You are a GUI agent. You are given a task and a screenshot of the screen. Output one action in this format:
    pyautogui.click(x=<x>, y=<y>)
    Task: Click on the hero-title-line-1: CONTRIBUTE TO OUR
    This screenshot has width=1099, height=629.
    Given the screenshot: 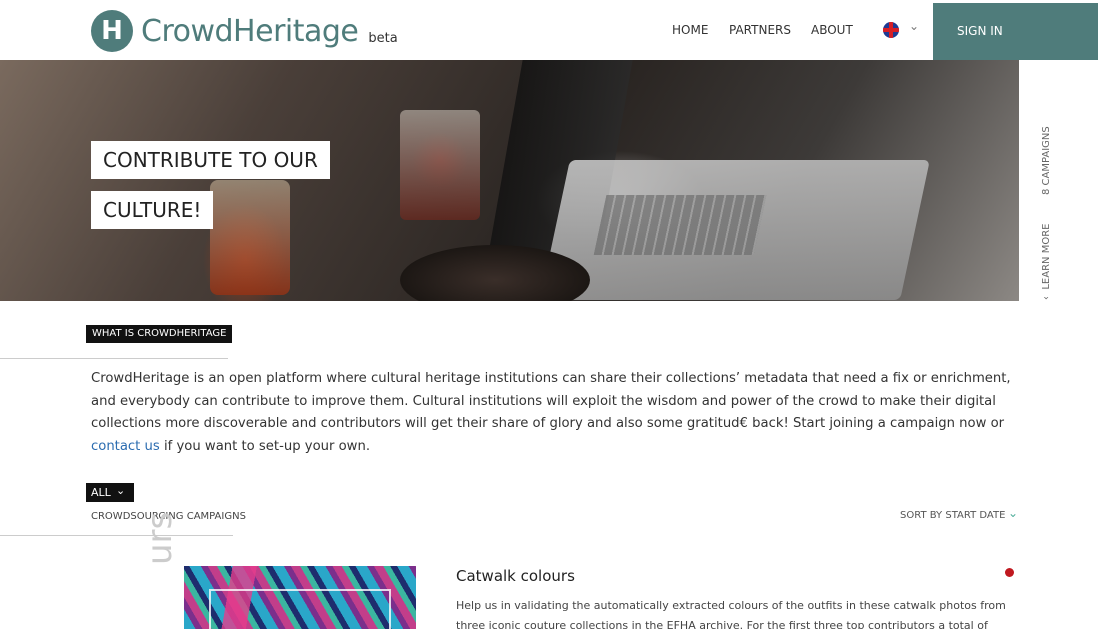 What is the action you would take?
    pyautogui.click(x=210, y=160)
    